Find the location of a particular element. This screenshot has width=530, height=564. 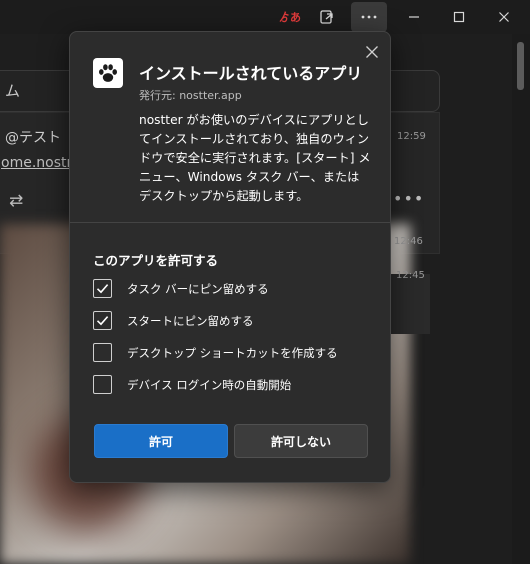

ime-indicator: ゟあ is located at coordinates (290, 17).